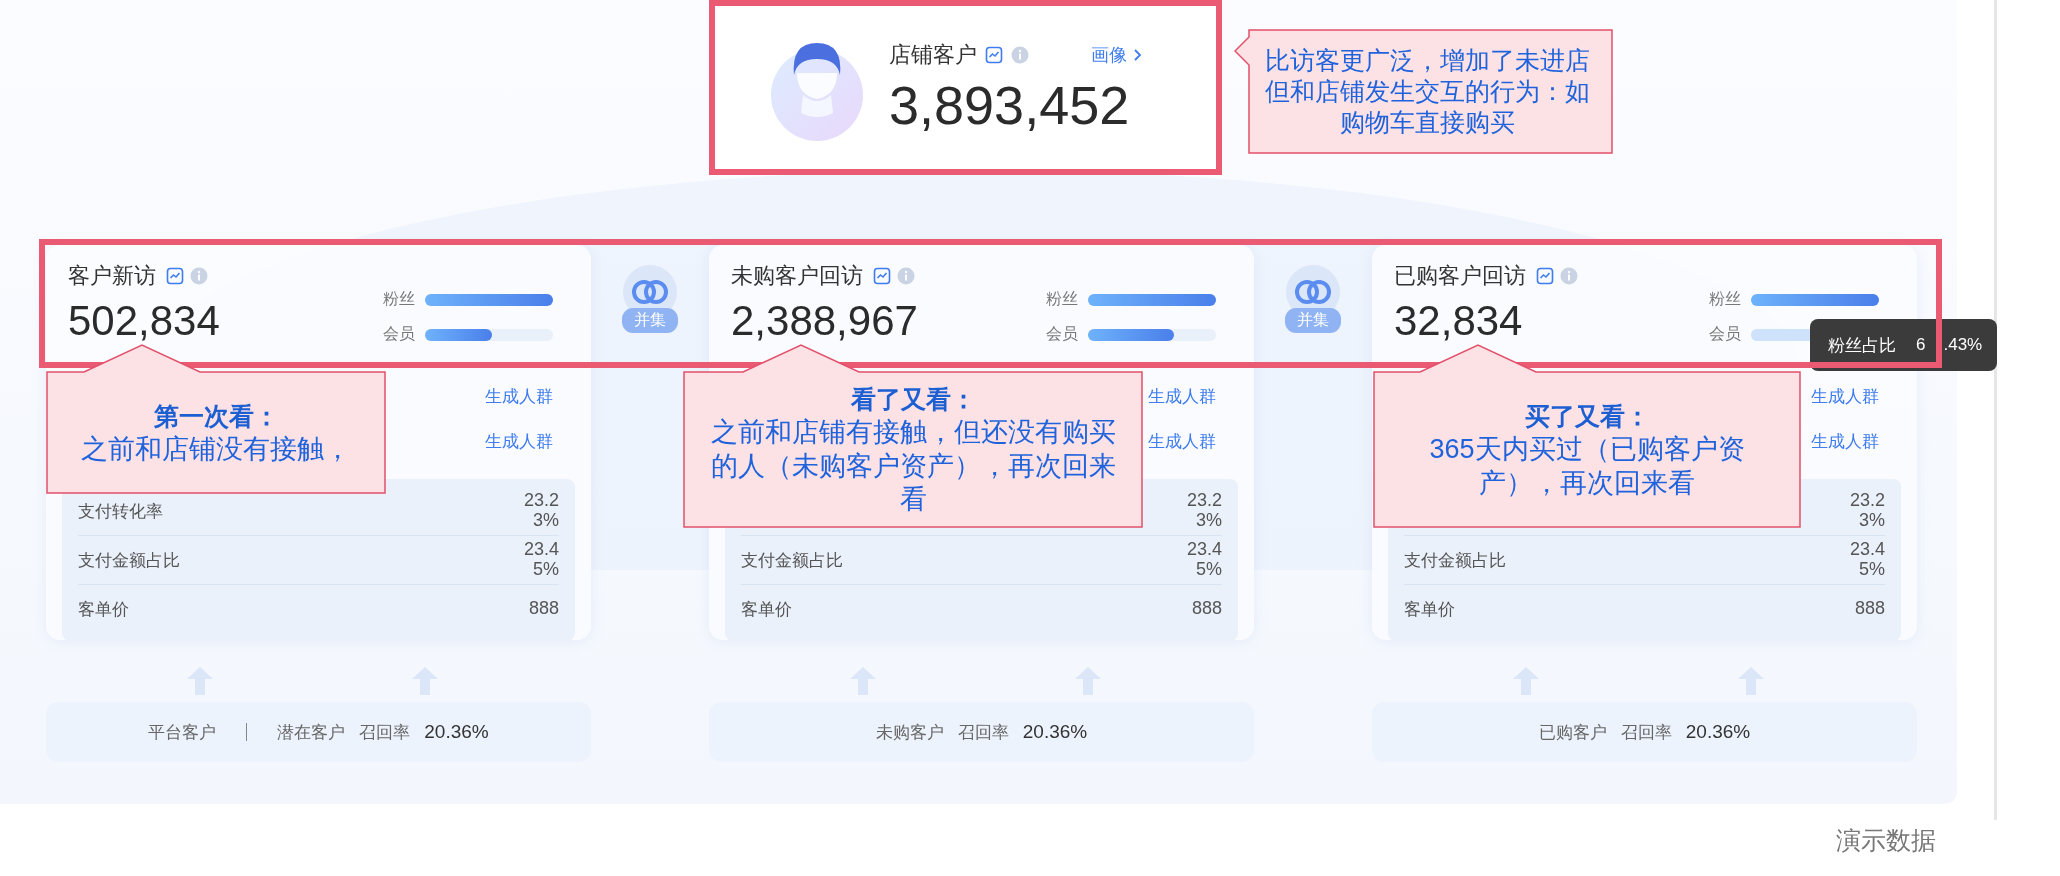 The height and width of the screenshot is (876, 2060). What do you see at coordinates (1587, 466) in the screenshot?
I see `note-text: 365天内买过（已购客户资产），再次回来看` at bounding box center [1587, 466].